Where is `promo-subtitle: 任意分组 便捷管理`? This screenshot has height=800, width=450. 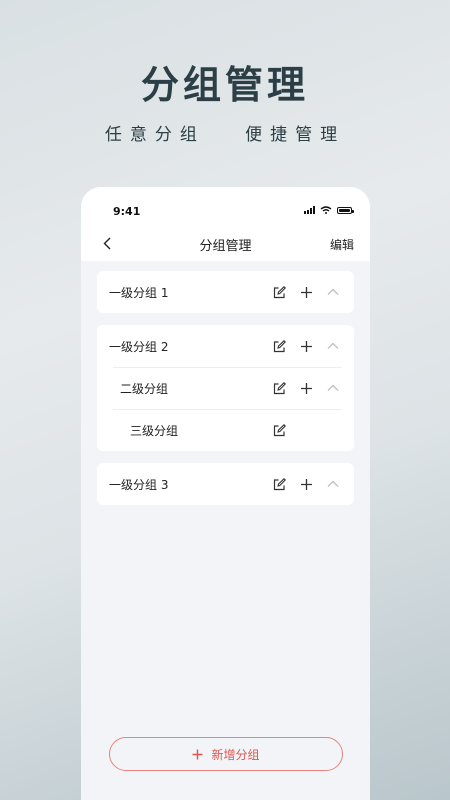
promo-subtitle: 任意分组 便捷管理 is located at coordinates (225, 135).